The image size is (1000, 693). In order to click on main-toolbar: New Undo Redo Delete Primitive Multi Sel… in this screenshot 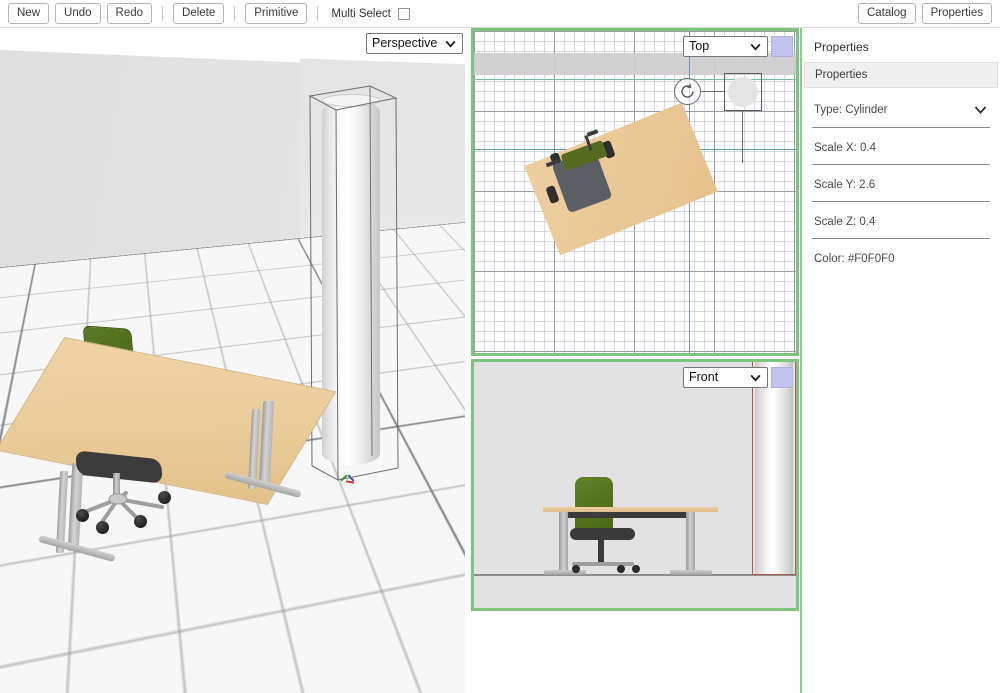, I will do `click(500, 14)`.